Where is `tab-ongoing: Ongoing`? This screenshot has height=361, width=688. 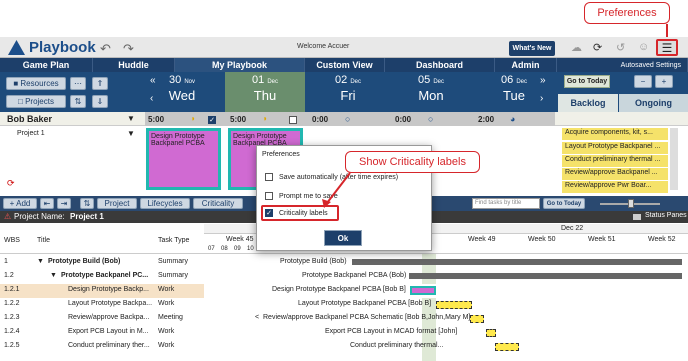 tab-ongoing: Ongoing is located at coordinates (653, 103).